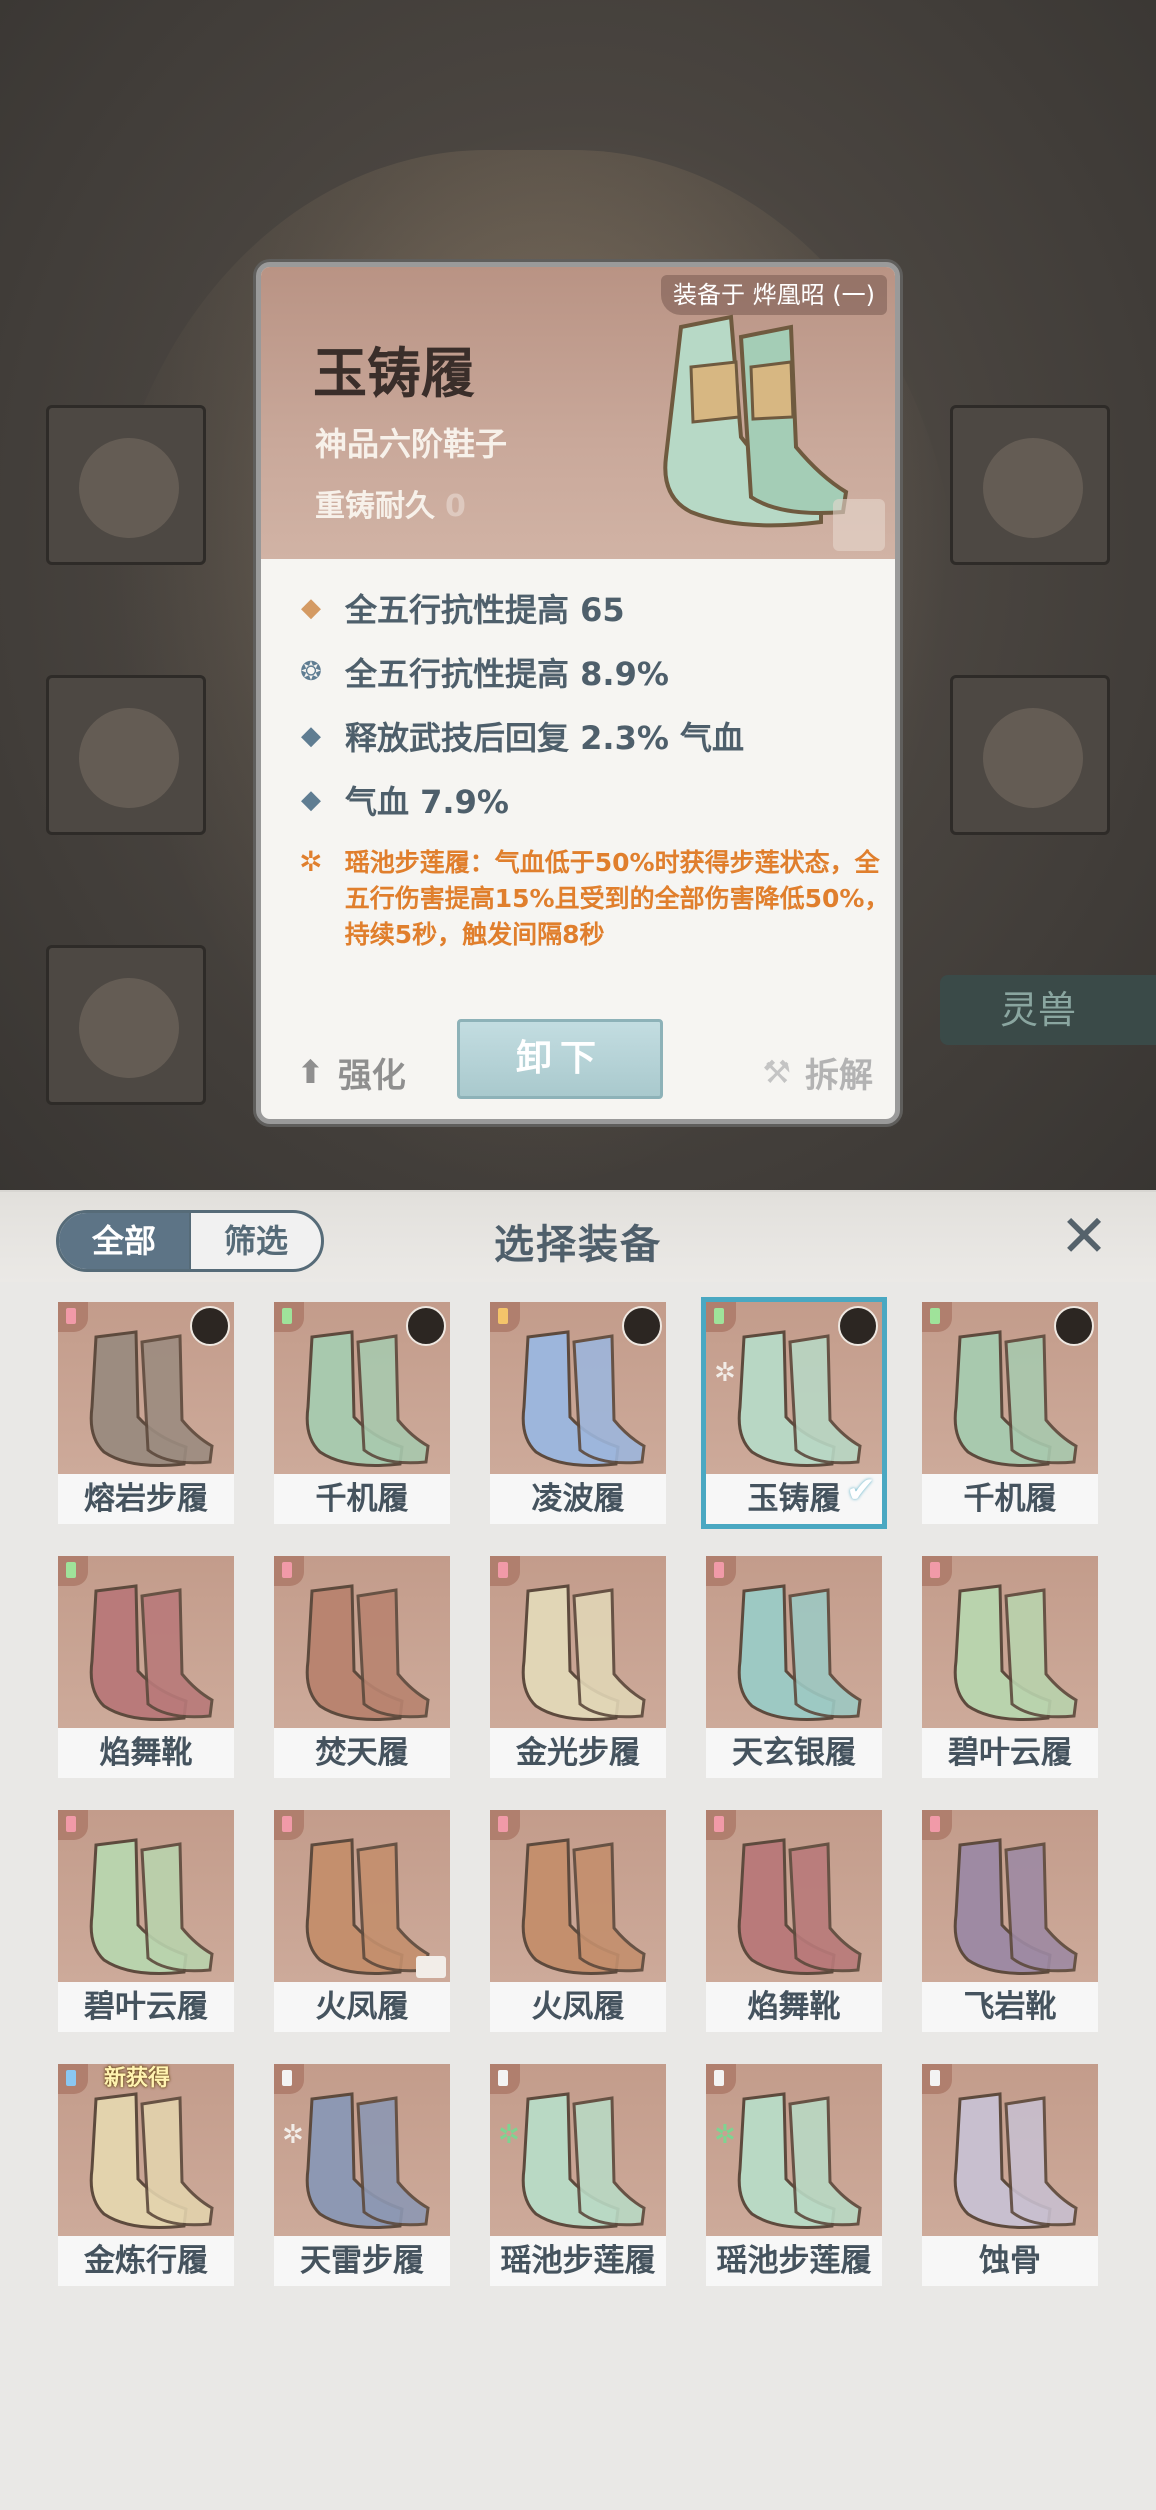 This screenshot has height=2510, width=1156. Describe the element at coordinates (394, 373) in the screenshot. I see `item-name: 玉铸履` at that location.